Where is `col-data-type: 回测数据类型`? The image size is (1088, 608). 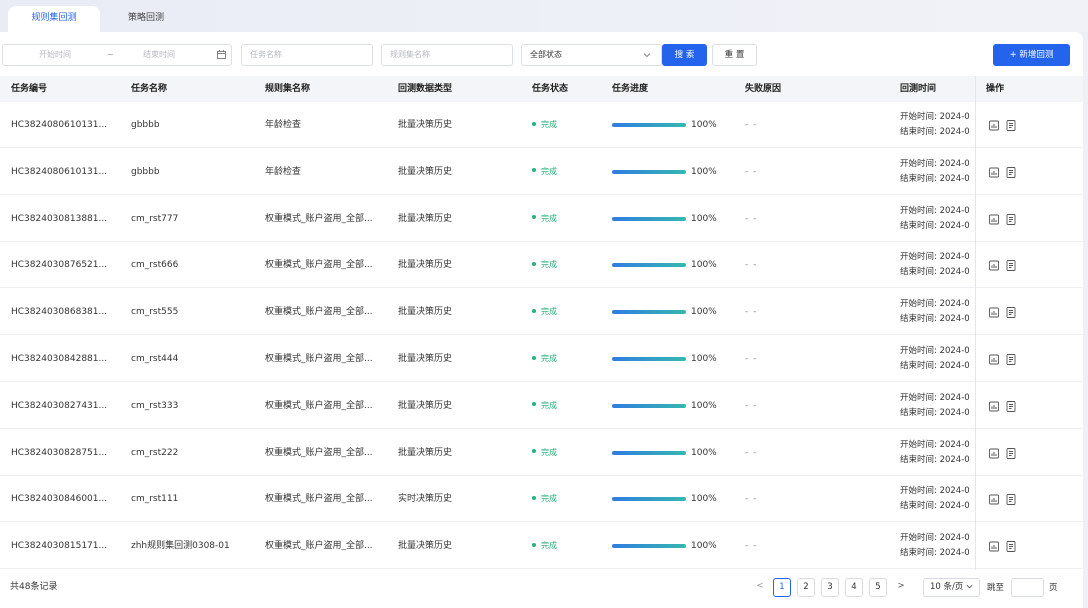
col-data-type: 回测数据类型 is located at coordinates (425, 89).